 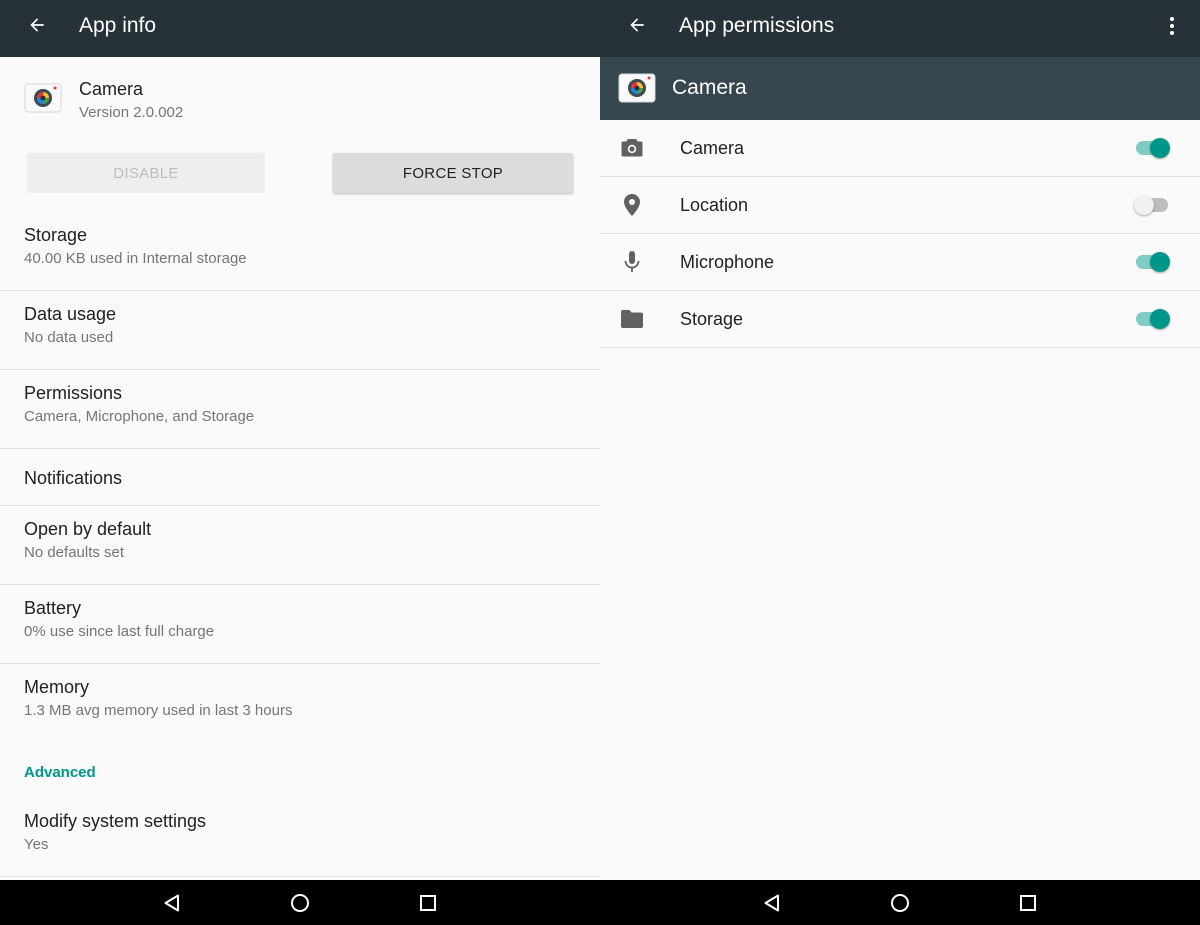 I want to click on setting-title: Notifications, so click(x=73, y=478).